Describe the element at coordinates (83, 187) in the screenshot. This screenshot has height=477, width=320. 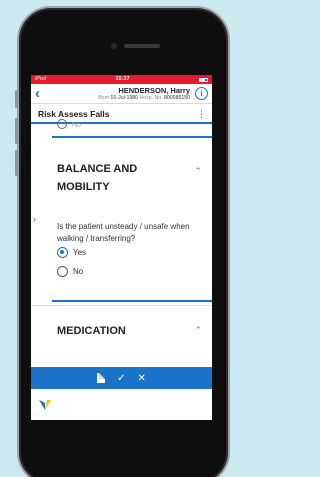
I see `section-title-line: MOBILITY` at that location.